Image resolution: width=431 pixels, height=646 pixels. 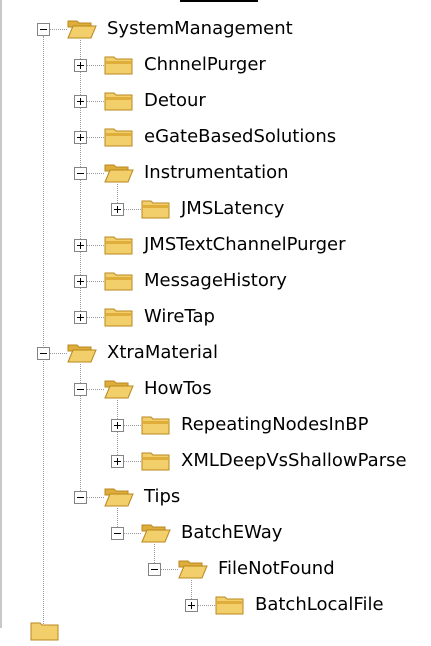 I want to click on tree-node: HowTos, so click(x=215, y=389).